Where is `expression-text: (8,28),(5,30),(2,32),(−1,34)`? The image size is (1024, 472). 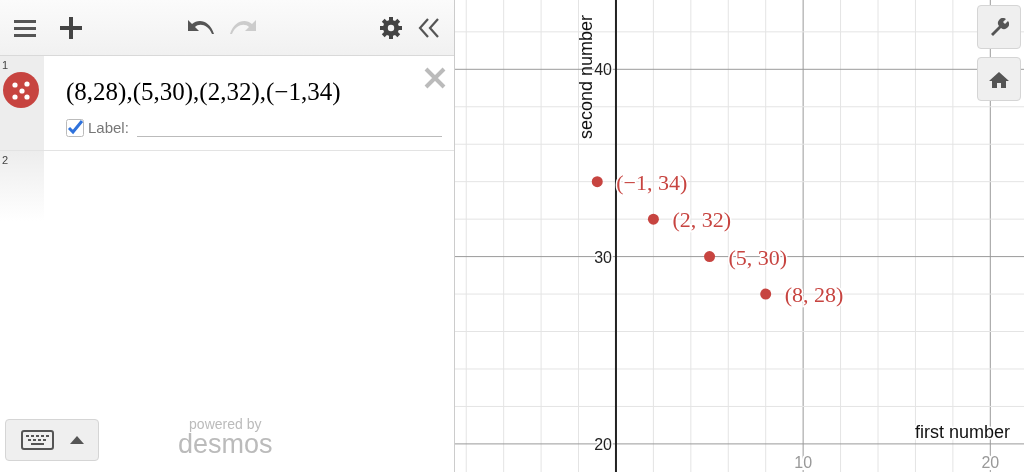 expression-text: (8,28),(5,30),(2,32),(−1,34) is located at coordinates (260, 92).